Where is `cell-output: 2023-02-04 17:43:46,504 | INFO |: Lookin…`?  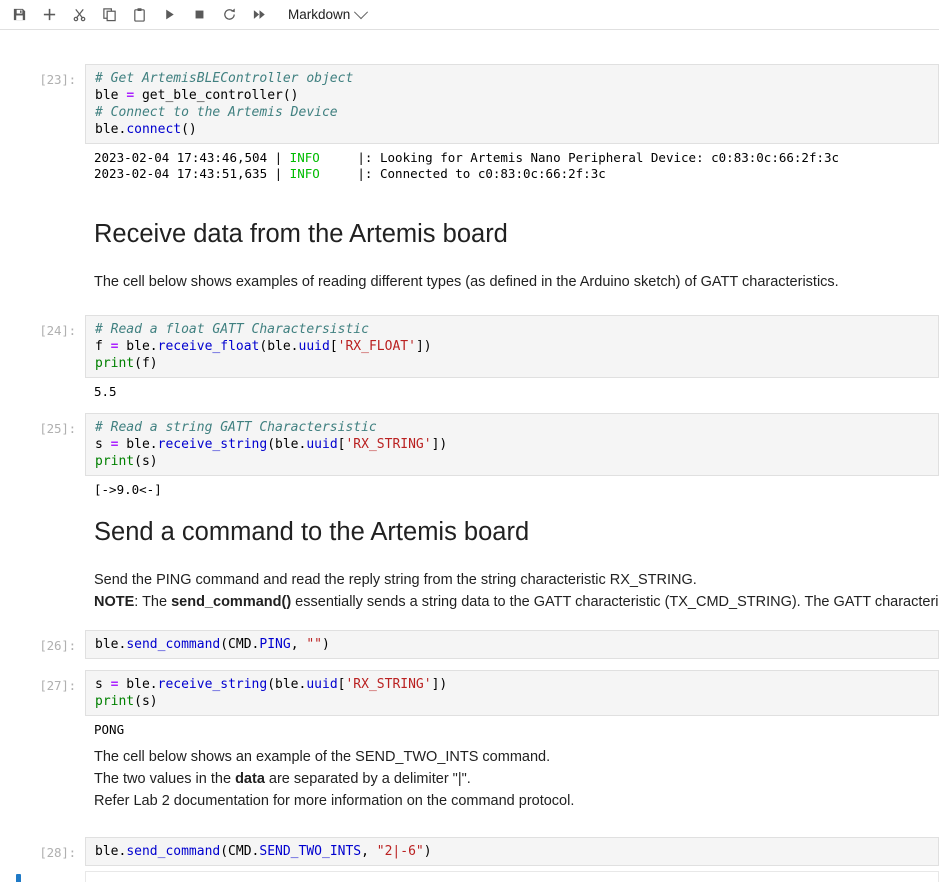 cell-output: 2023-02-04 17:43:46,504 | INFO |: Lookin… is located at coordinates (512, 166).